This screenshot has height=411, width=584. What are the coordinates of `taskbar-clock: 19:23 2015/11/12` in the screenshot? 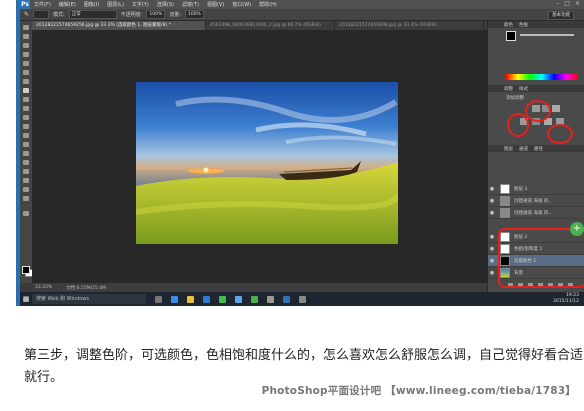 It's located at (566, 299).